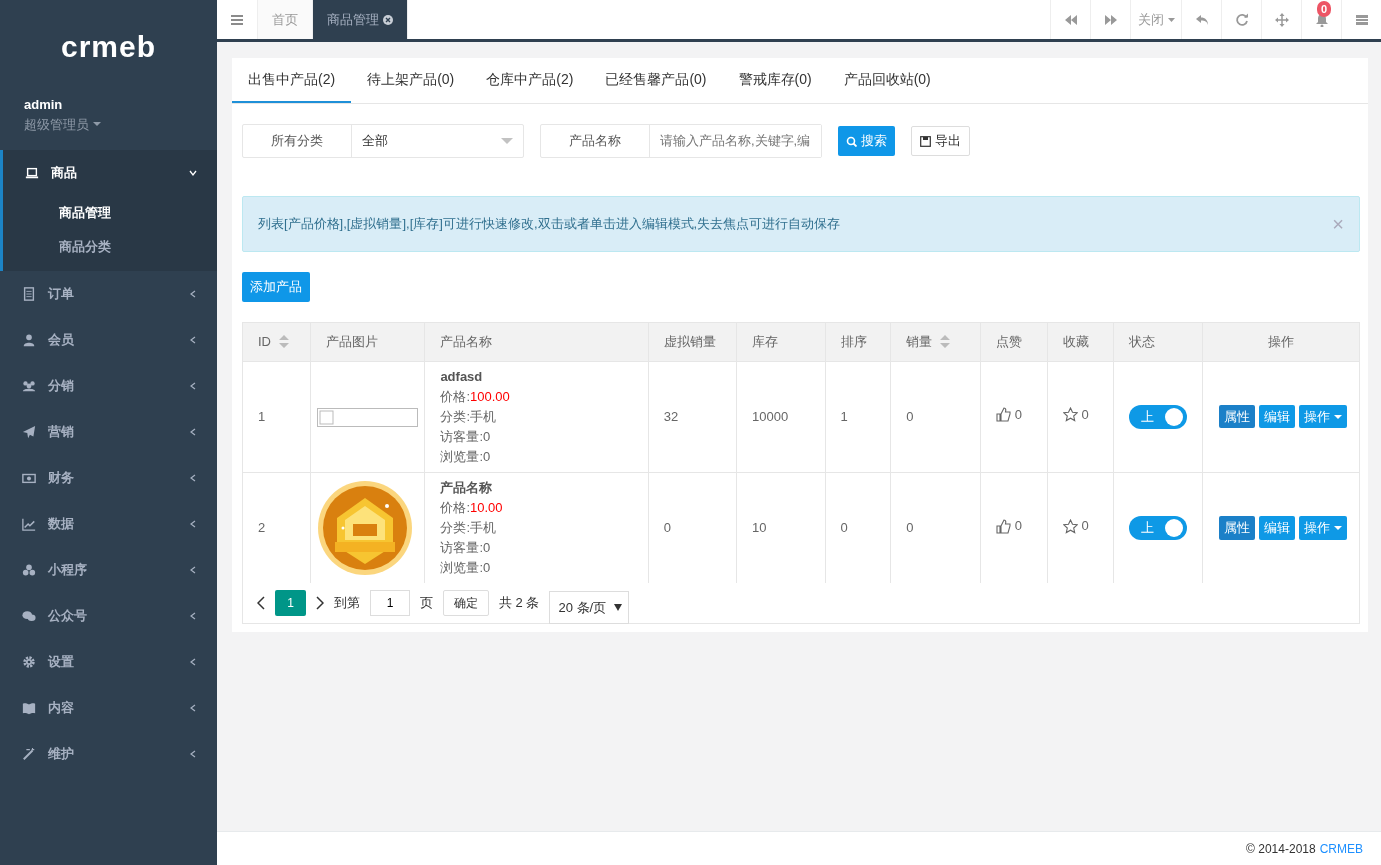  Describe the element at coordinates (781, 416) in the screenshot. I see `table-cell: 10000` at that location.